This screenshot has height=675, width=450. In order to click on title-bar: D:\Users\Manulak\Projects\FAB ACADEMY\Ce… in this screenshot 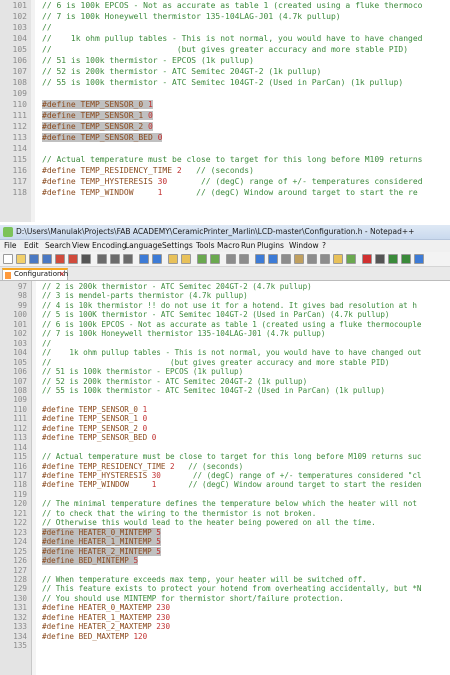, I will do `click(225, 232)`.